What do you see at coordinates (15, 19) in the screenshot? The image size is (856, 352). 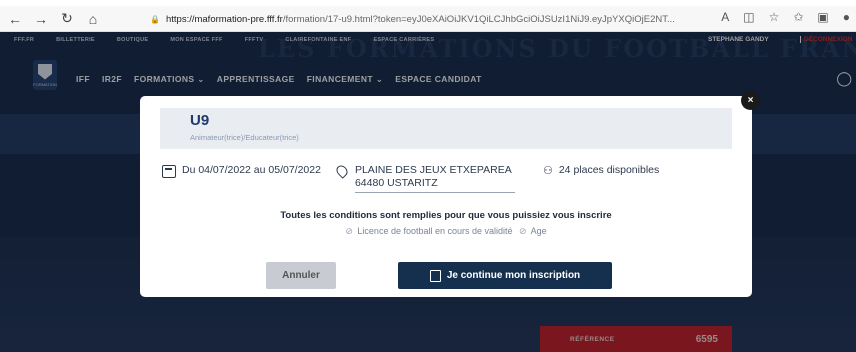 I see `back-icon: ←` at bounding box center [15, 19].